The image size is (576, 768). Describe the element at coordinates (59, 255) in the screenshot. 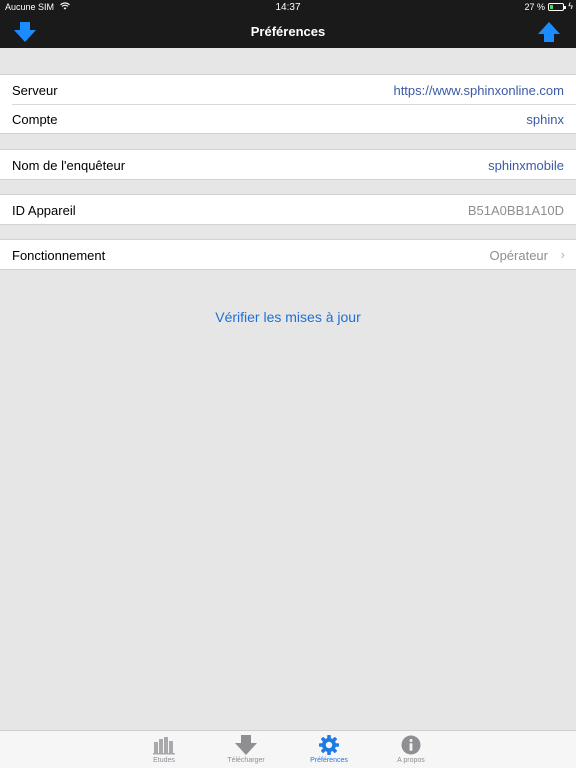

I see `mode-label: Fonctionnement` at that location.